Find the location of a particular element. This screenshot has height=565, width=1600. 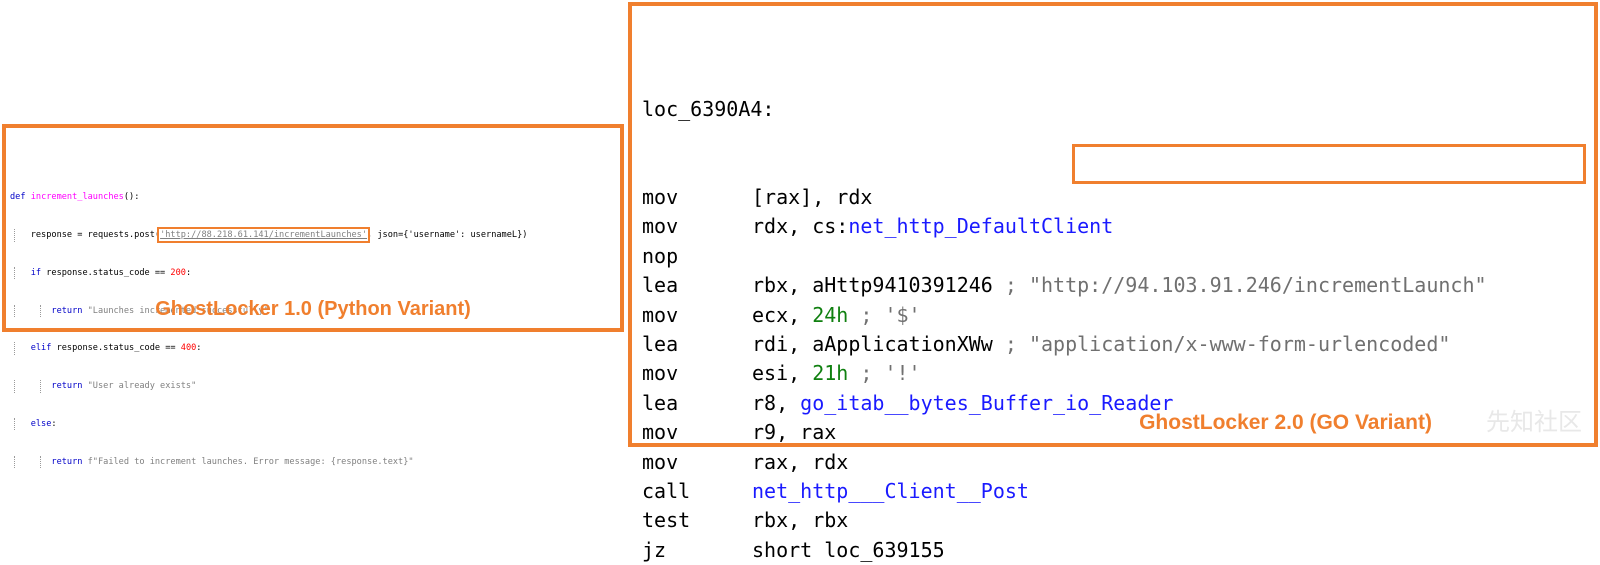

asm-operand: [rax], rdx is located at coordinates (812, 197).